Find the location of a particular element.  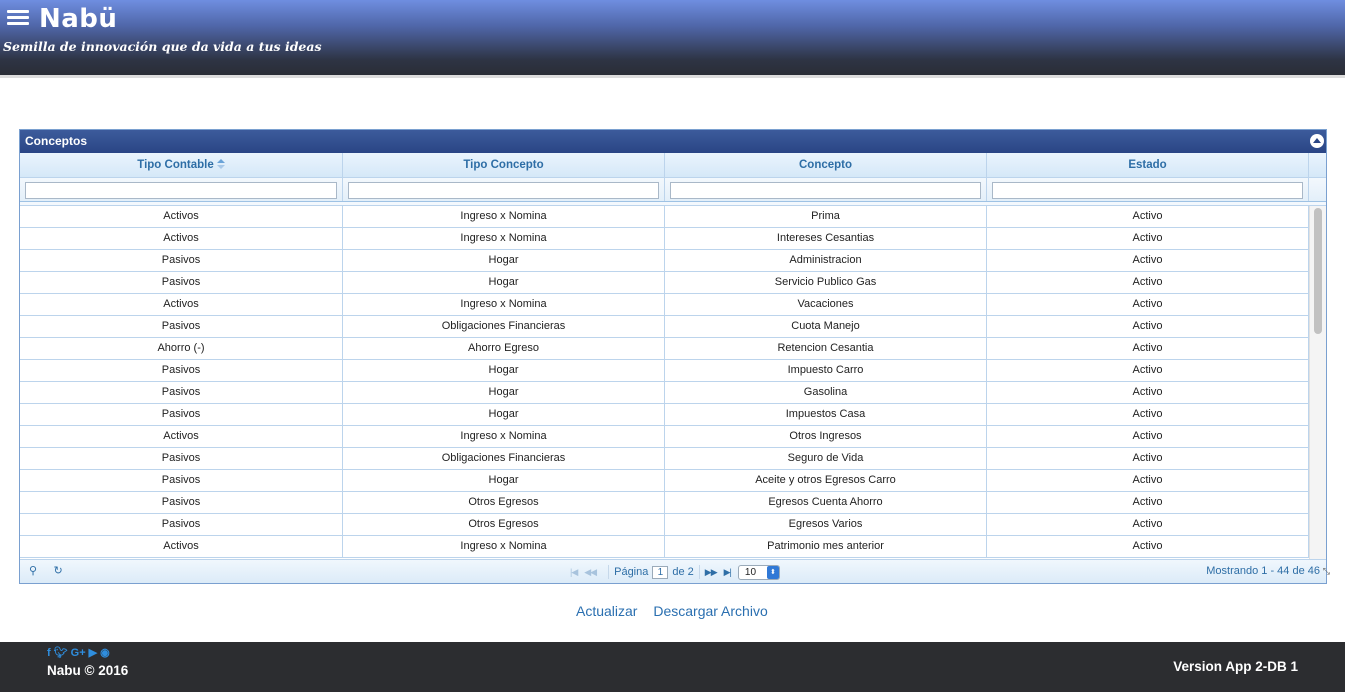

youtube-icon: ▶ is located at coordinates (93, 653).